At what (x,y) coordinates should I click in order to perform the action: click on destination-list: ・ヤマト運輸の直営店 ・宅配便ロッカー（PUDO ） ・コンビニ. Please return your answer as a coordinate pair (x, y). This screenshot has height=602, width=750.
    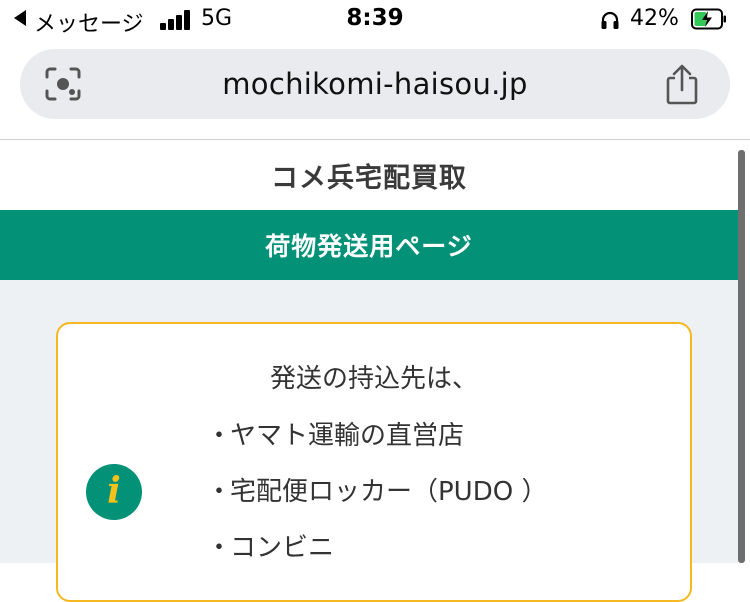
    Looking at the image, I should click on (376, 500).